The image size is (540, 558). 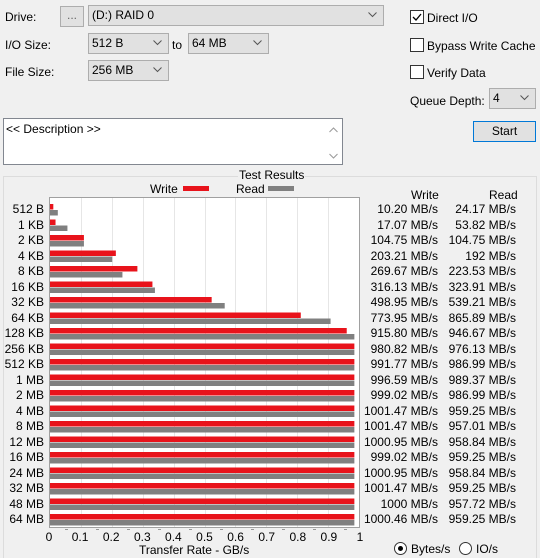 What do you see at coordinates (404, 286) in the screenshot?
I see `write-rate-value: 316.13 MB/s` at bounding box center [404, 286].